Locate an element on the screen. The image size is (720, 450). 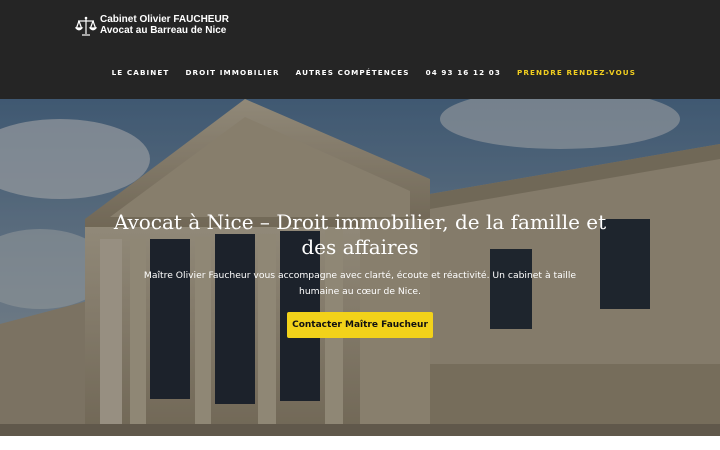
logo-line-1: Cabinet Olivier FAUCHEUR is located at coordinates (164, 19).